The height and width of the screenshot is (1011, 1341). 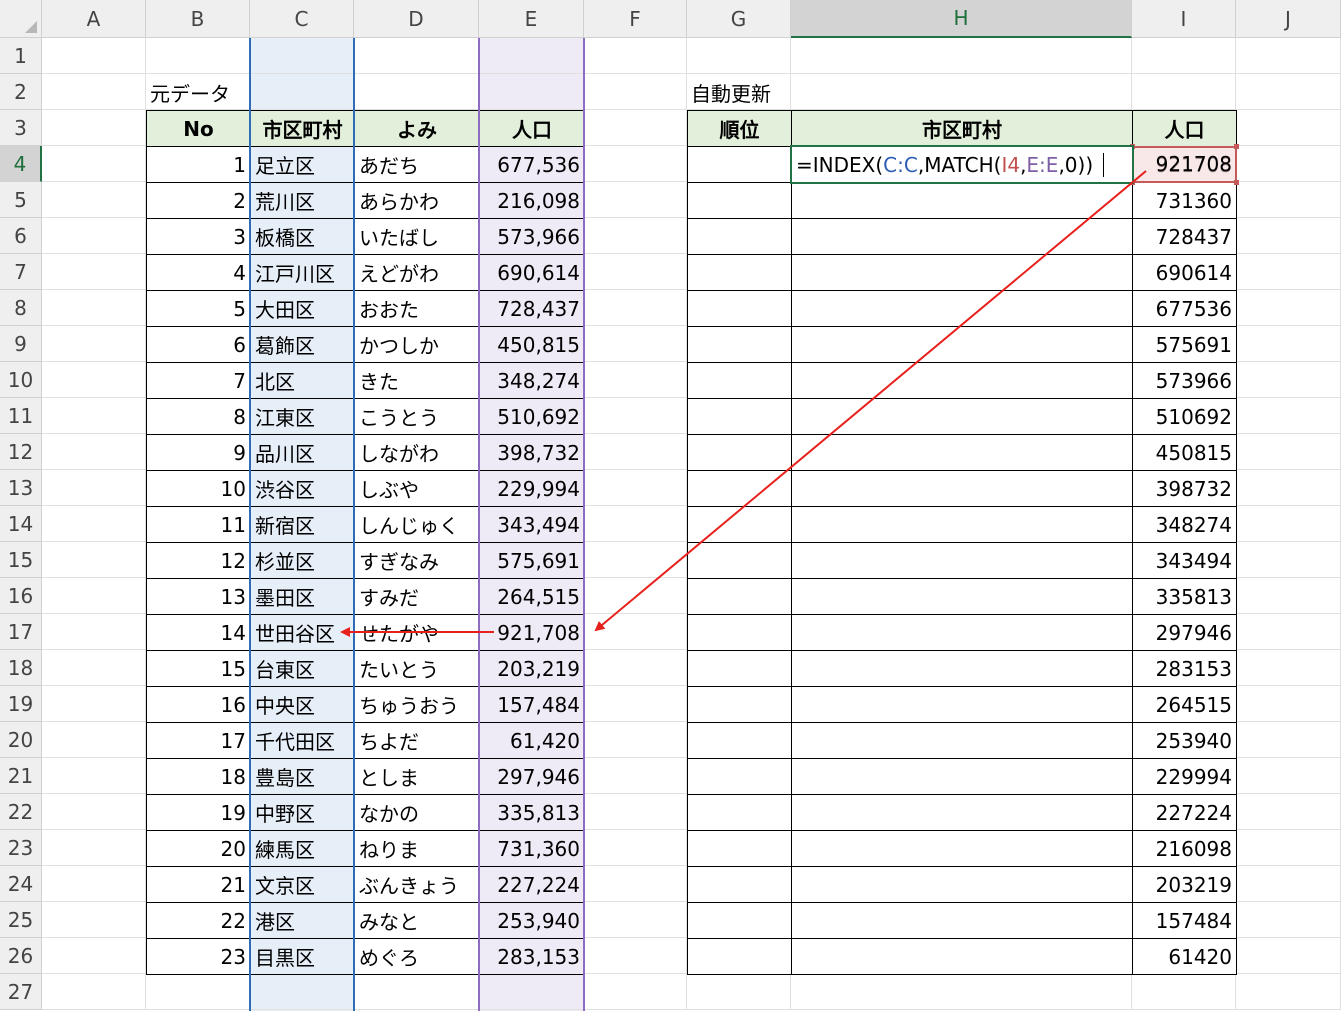 What do you see at coordinates (417, 668) in the screenshot?
I see `municipality-reading: たいとう` at bounding box center [417, 668].